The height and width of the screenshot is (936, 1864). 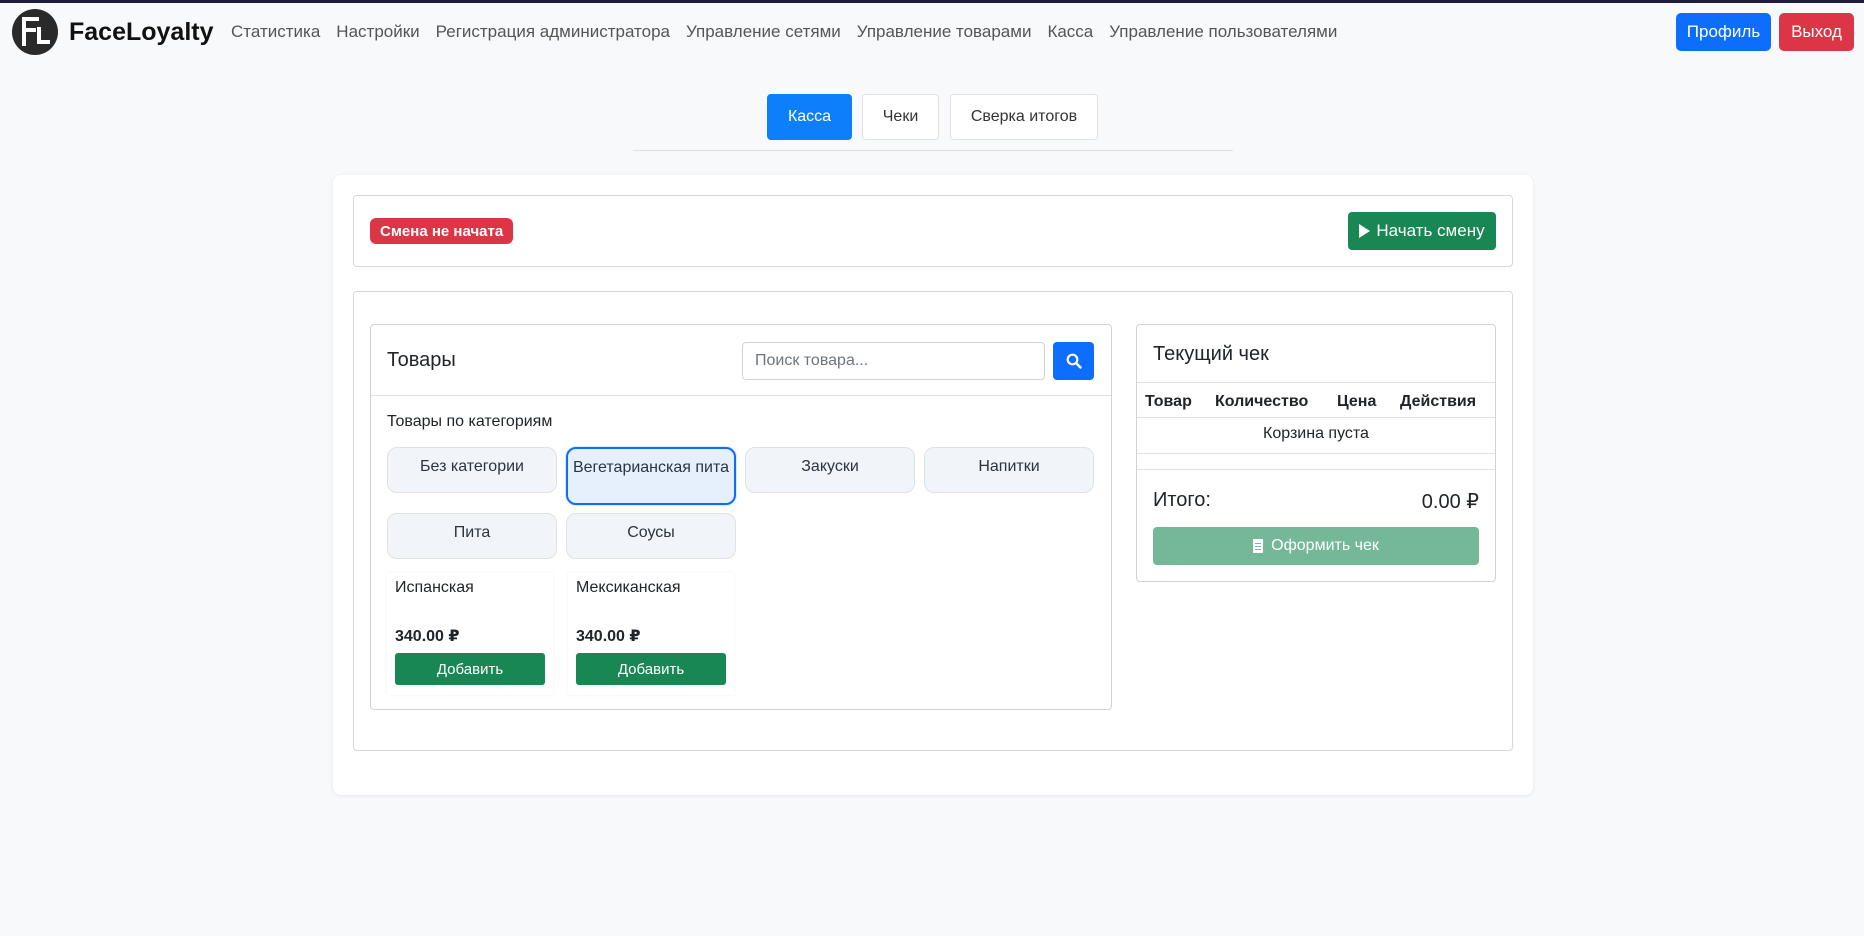 I want to click on total-value: 0.00 ₽, so click(x=1450, y=502).